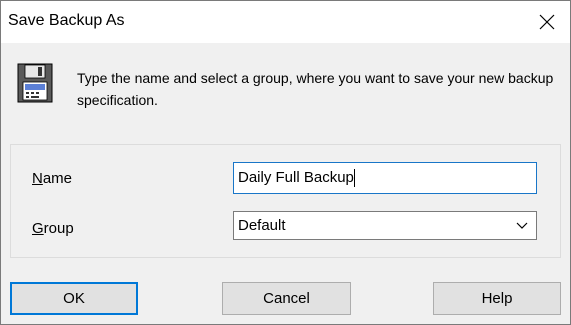  Describe the element at coordinates (58, 228) in the screenshot. I see `group-label-text: roup` at that location.